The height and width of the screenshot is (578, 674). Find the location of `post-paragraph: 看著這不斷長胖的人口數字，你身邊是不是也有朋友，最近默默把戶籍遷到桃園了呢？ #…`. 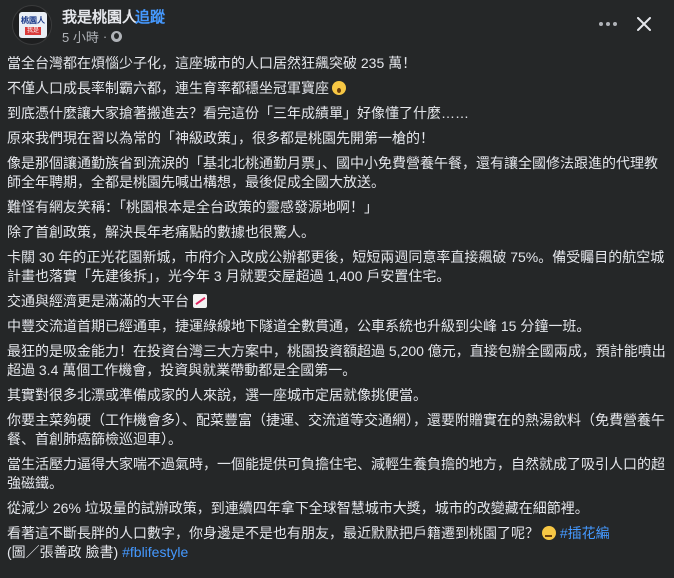

post-paragraph: 看著這不斷長胖的人口數字，你身邊是不是也有朋友，最近默默把戶籍遷到桃園了呢？ #… is located at coordinates (337, 543).